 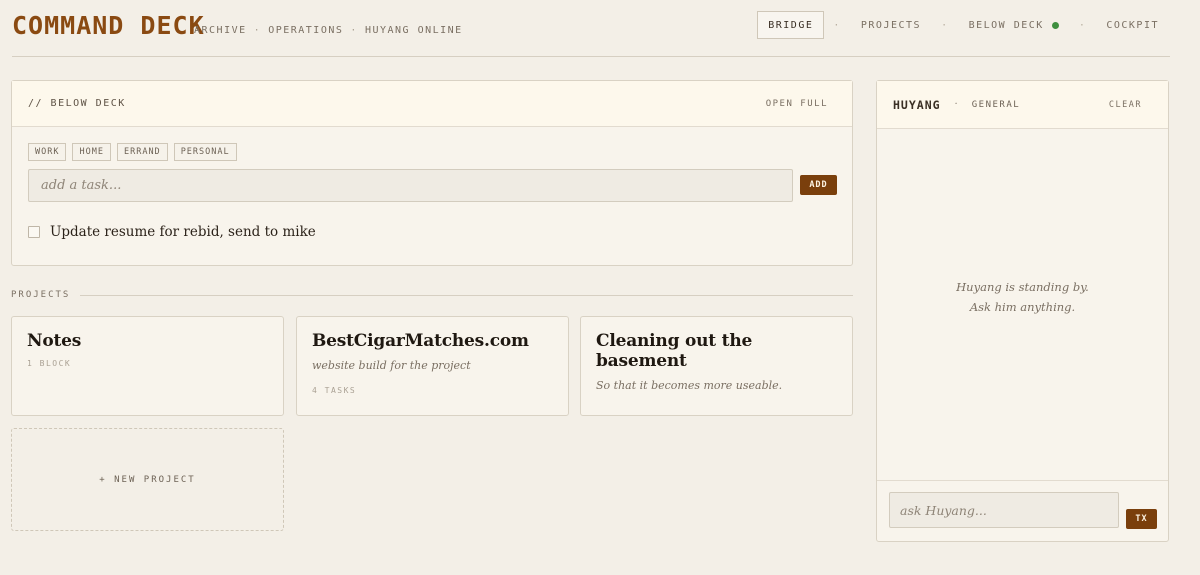 I want to click on project-title: BestCigarMatches.com, so click(x=420, y=341).